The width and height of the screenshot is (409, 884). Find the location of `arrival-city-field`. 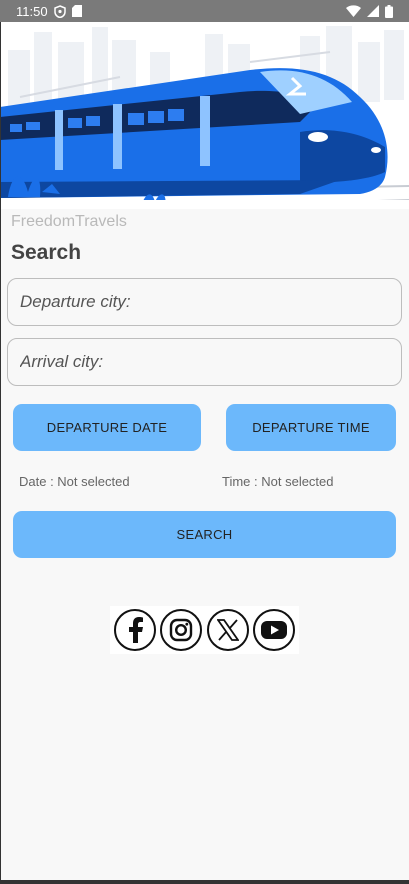

arrival-city-field is located at coordinates (204, 362).